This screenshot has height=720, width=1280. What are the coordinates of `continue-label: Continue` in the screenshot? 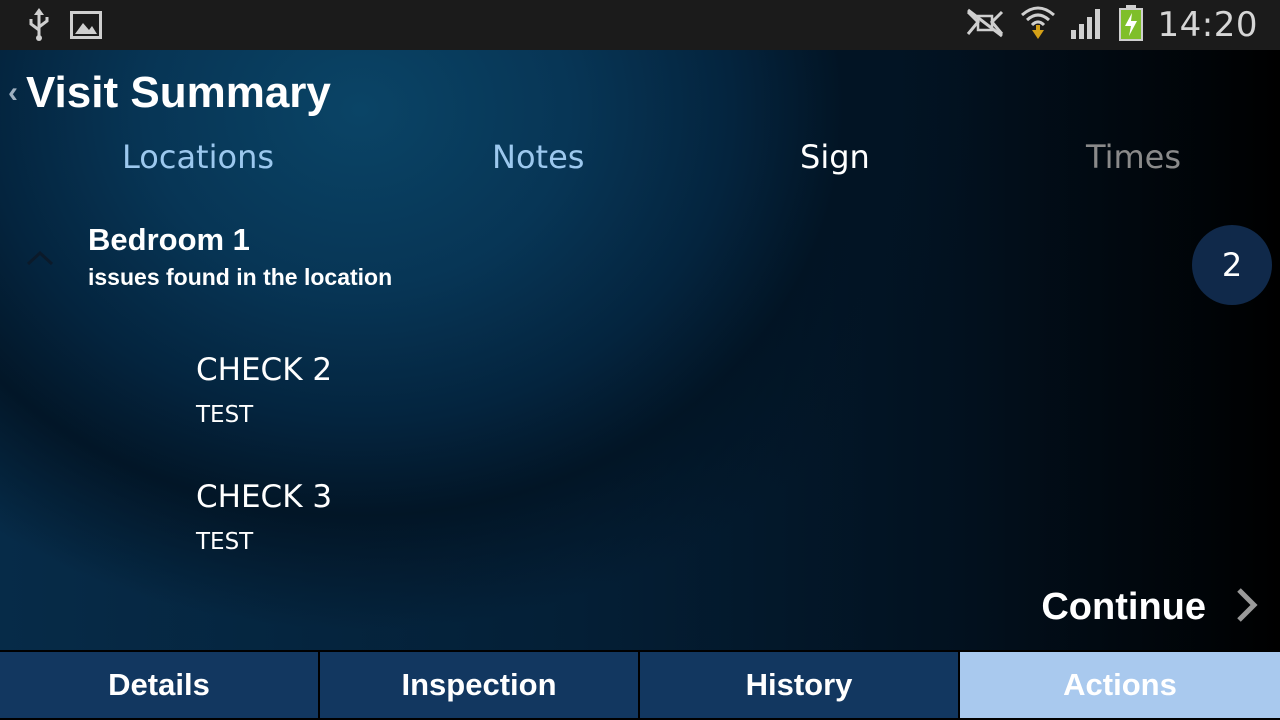 It's located at (1123, 607).